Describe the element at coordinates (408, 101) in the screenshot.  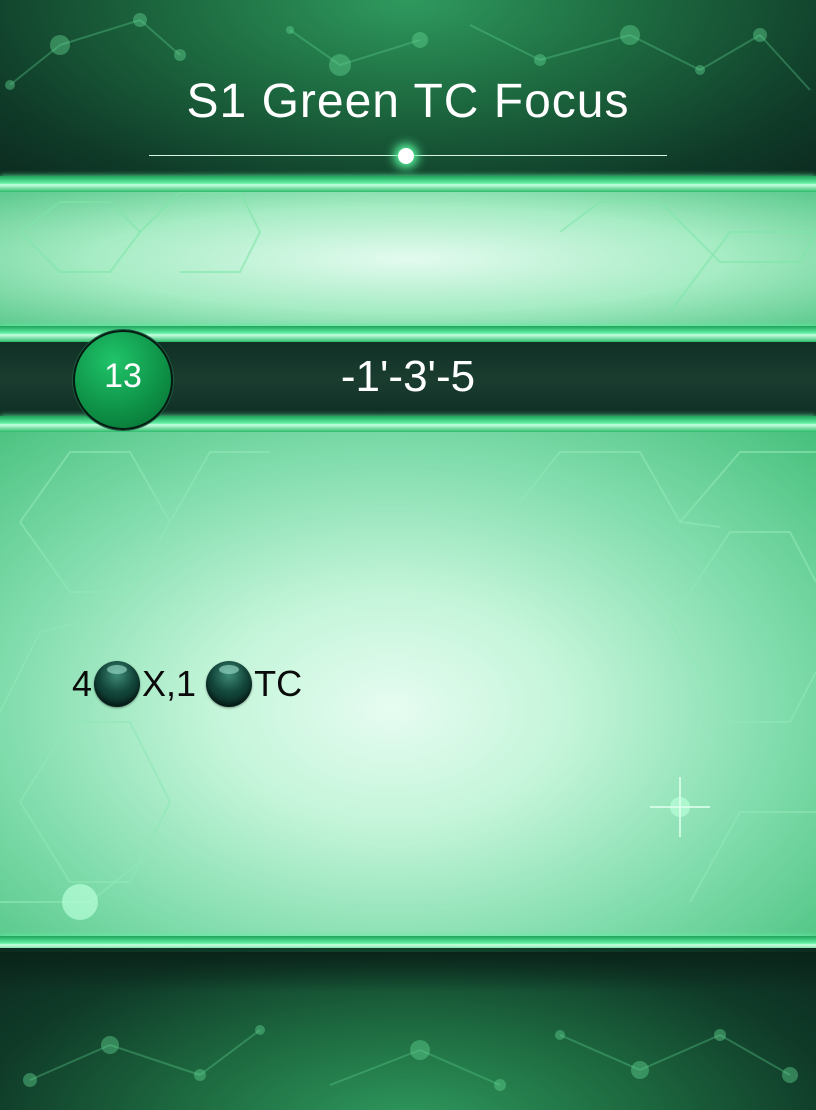
I see `card-title: S1 Green TC Focus` at that location.